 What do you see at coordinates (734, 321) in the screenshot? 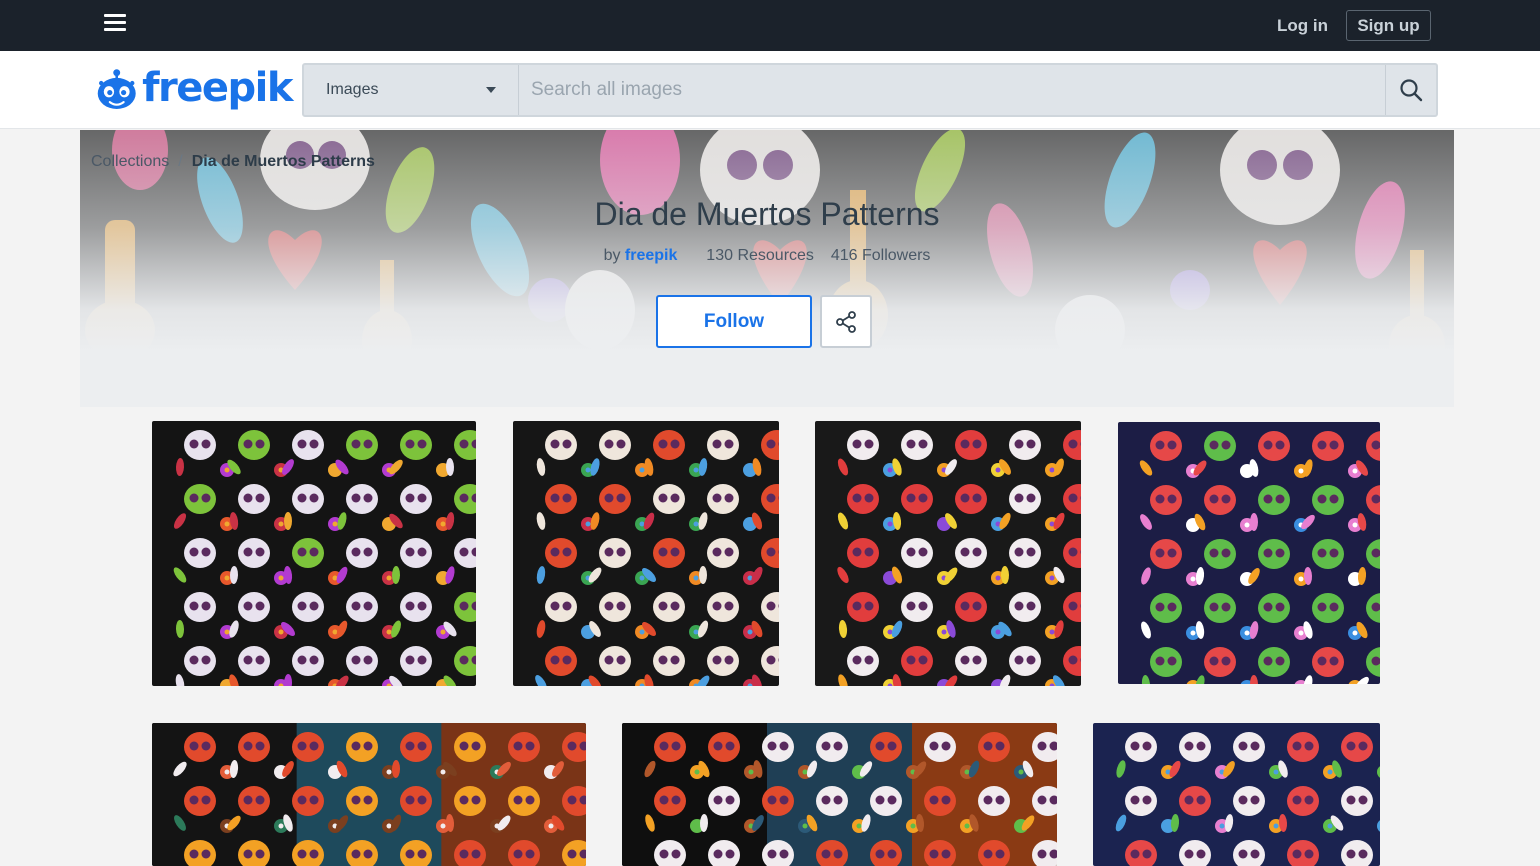
I see `follow-button: Follow` at bounding box center [734, 321].